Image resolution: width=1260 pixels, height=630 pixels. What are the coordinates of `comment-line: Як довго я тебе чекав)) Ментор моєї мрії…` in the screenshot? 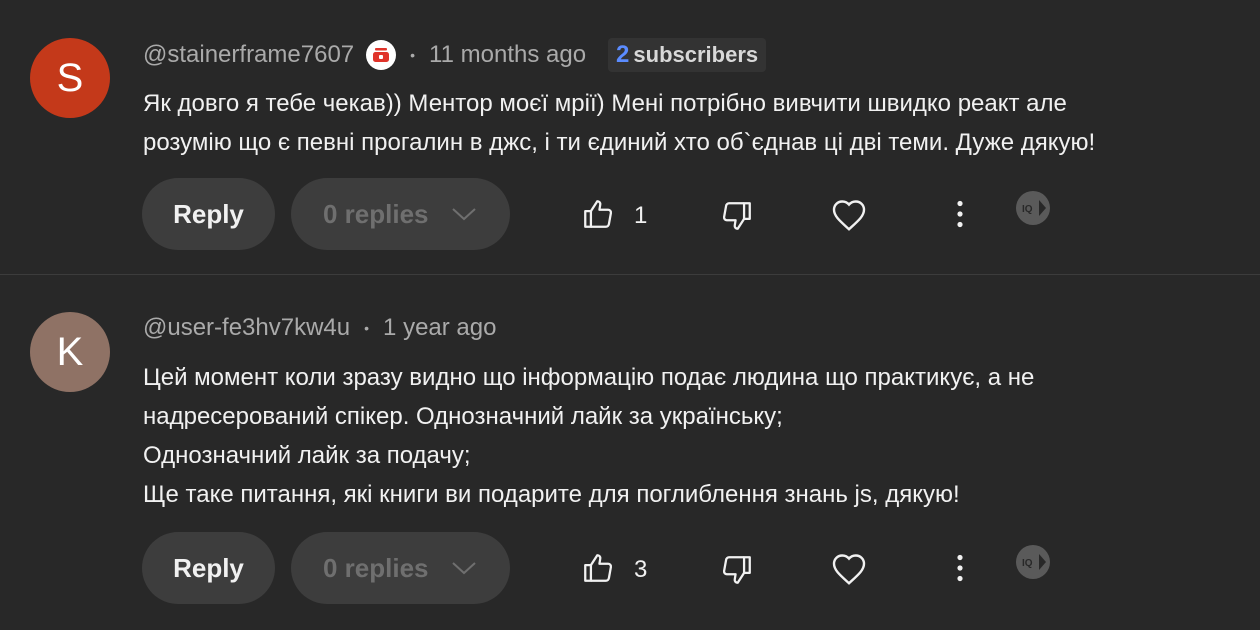 It's located at (605, 103).